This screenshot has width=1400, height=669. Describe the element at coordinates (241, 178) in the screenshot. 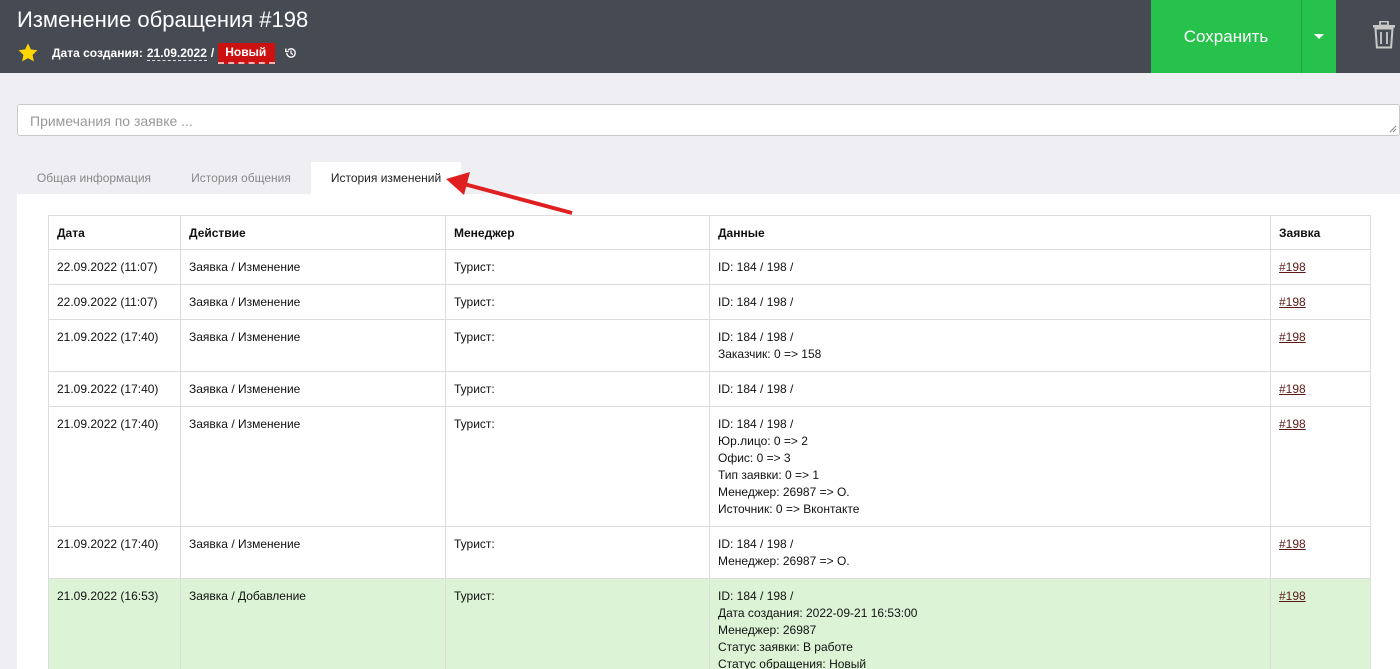

I see `tab-communication-history: История общения` at that location.